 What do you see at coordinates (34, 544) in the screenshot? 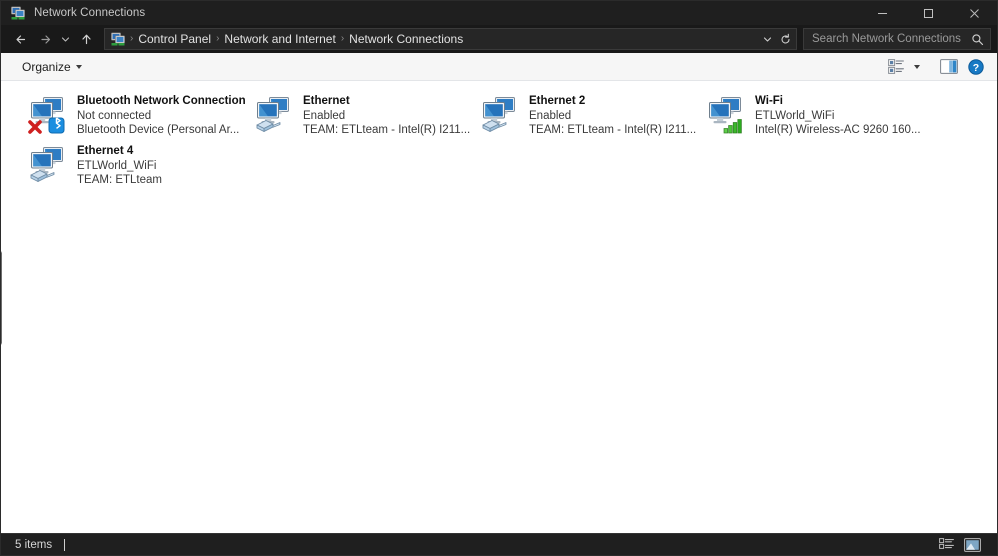
I see `item-count-label: 5 items` at bounding box center [34, 544].